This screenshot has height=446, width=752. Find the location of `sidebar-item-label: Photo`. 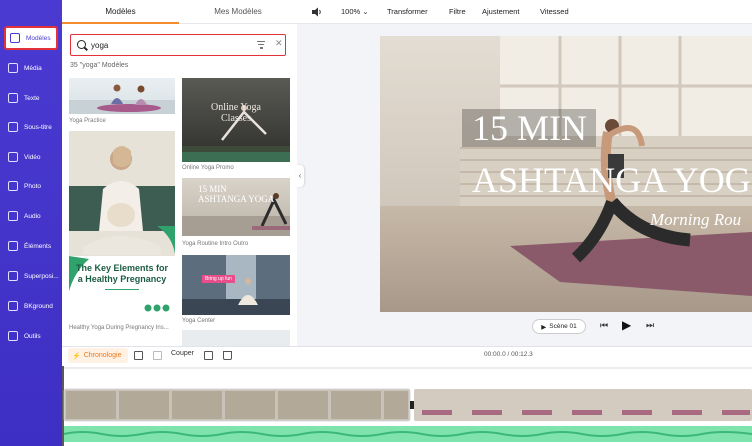

sidebar-item-label: Photo is located at coordinates (32, 186).